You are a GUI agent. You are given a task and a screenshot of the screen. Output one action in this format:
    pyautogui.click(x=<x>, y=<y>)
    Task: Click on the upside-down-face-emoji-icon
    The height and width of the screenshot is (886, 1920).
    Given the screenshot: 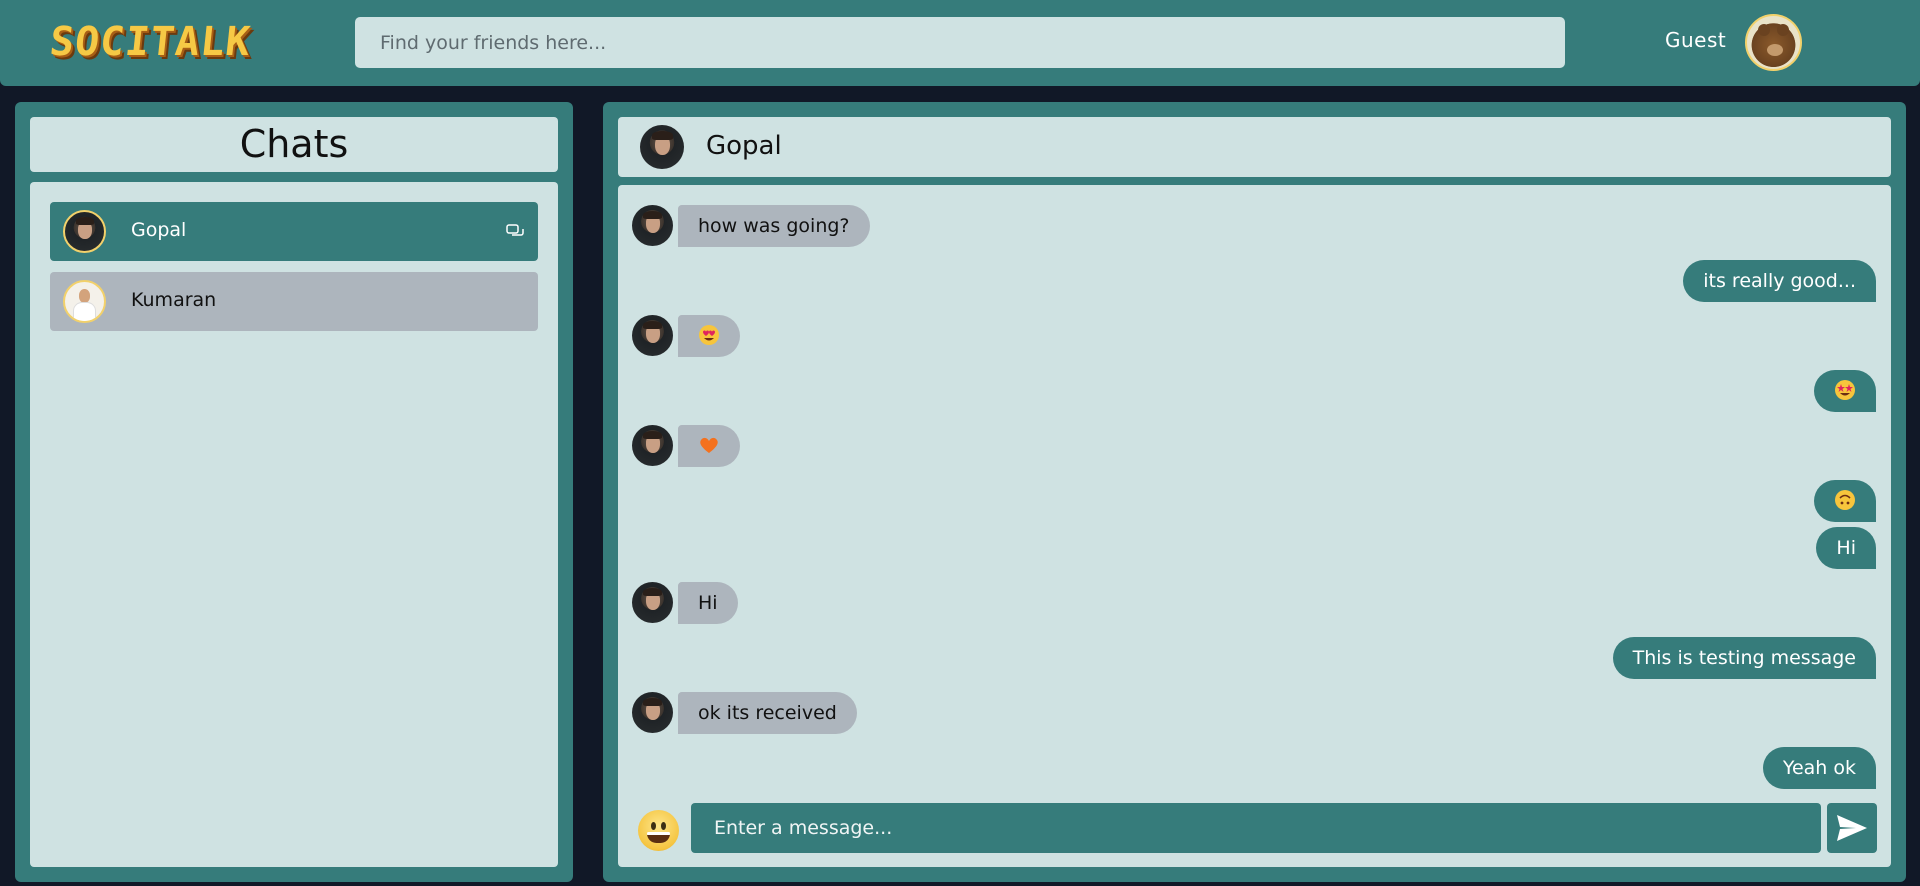 What is the action you would take?
    pyautogui.click(x=1845, y=499)
    